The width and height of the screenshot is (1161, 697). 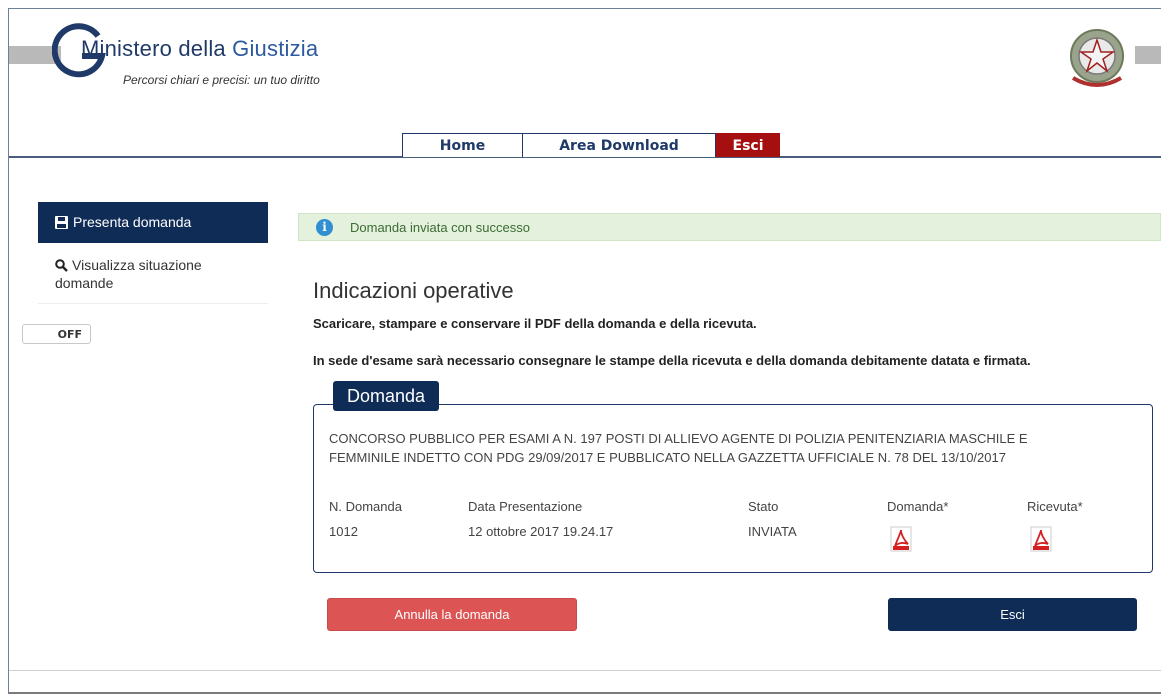 What do you see at coordinates (1012, 614) in the screenshot?
I see `exit-button: Esci` at bounding box center [1012, 614].